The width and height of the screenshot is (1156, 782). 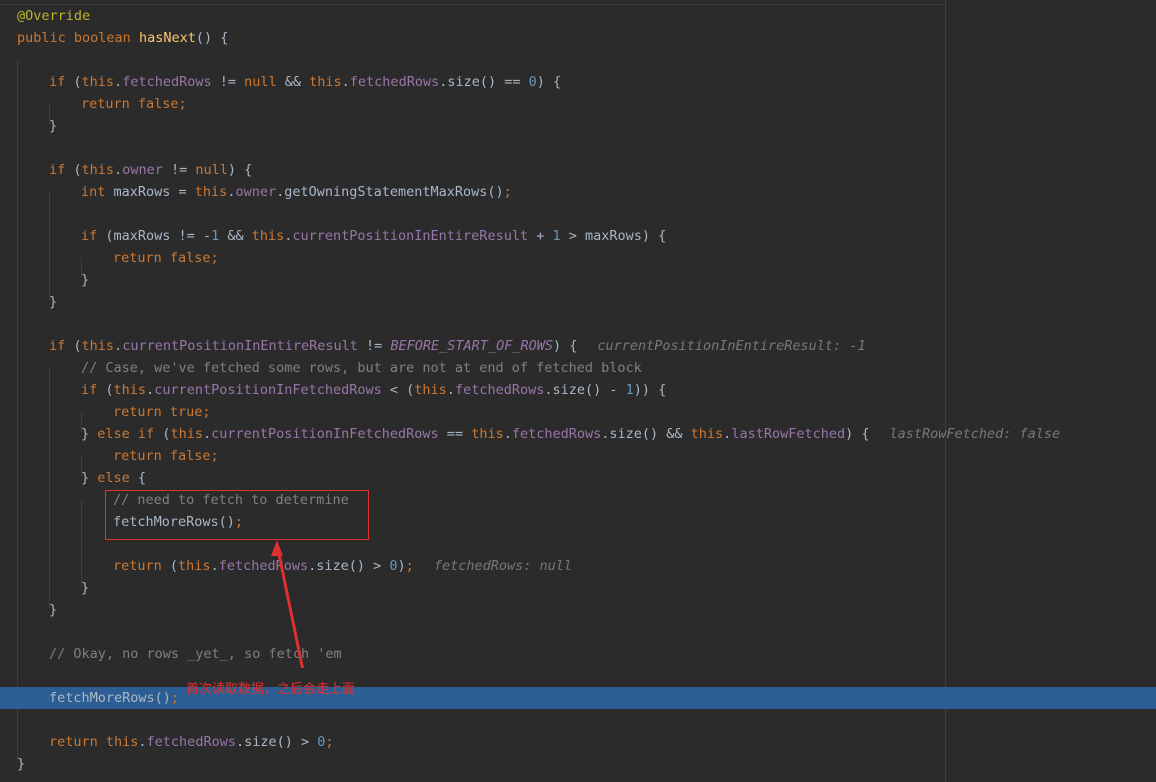 I want to click on callout-arrow, so click(x=287, y=604).